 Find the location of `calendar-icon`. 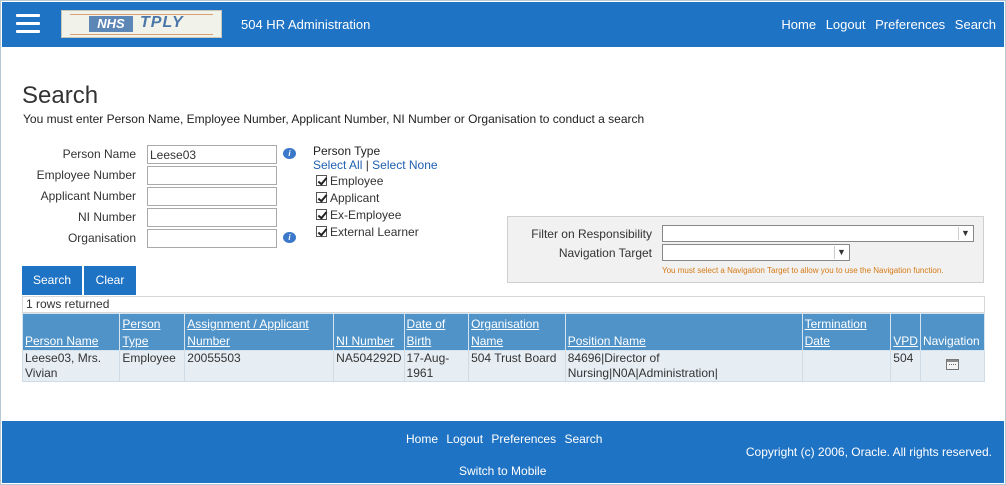

calendar-icon is located at coordinates (952, 364).